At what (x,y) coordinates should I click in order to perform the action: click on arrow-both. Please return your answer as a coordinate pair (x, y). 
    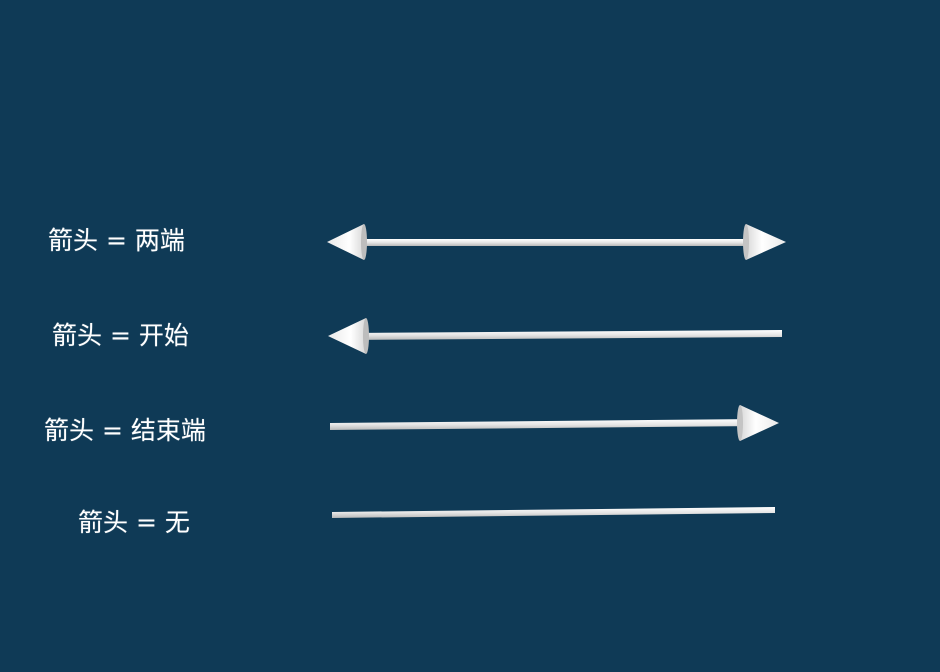
    Looking at the image, I should click on (556, 242).